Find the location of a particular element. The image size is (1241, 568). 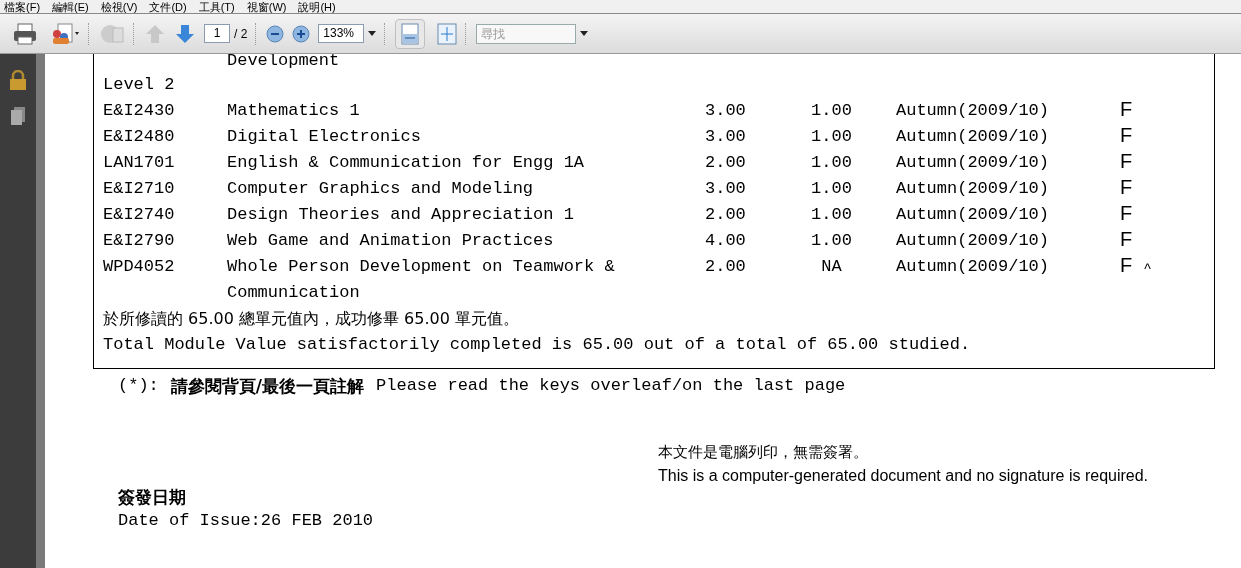

find-field: 尋找 is located at coordinates (526, 33).